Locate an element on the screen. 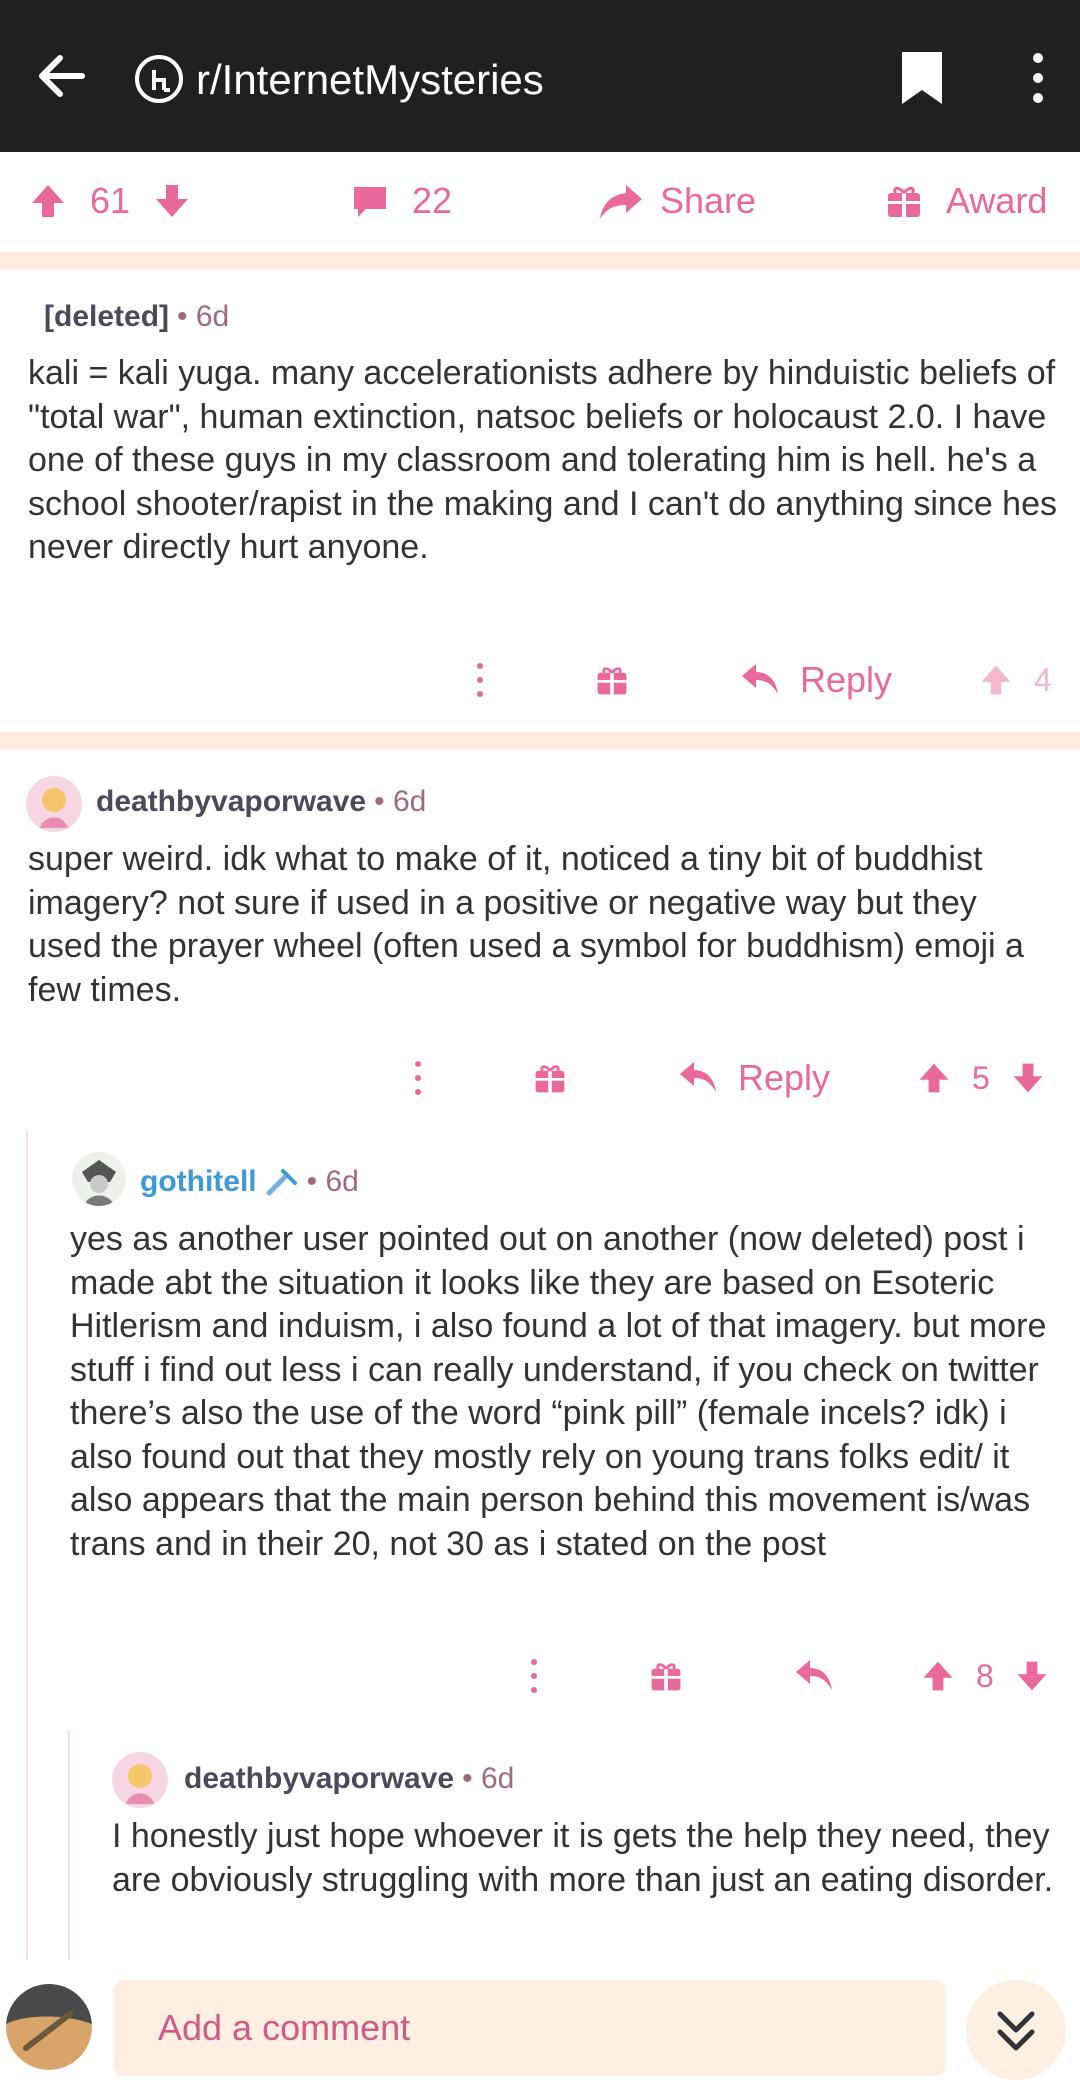 This screenshot has width=1080, height=2094. comments-button: 22 is located at coordinates (401, 201).